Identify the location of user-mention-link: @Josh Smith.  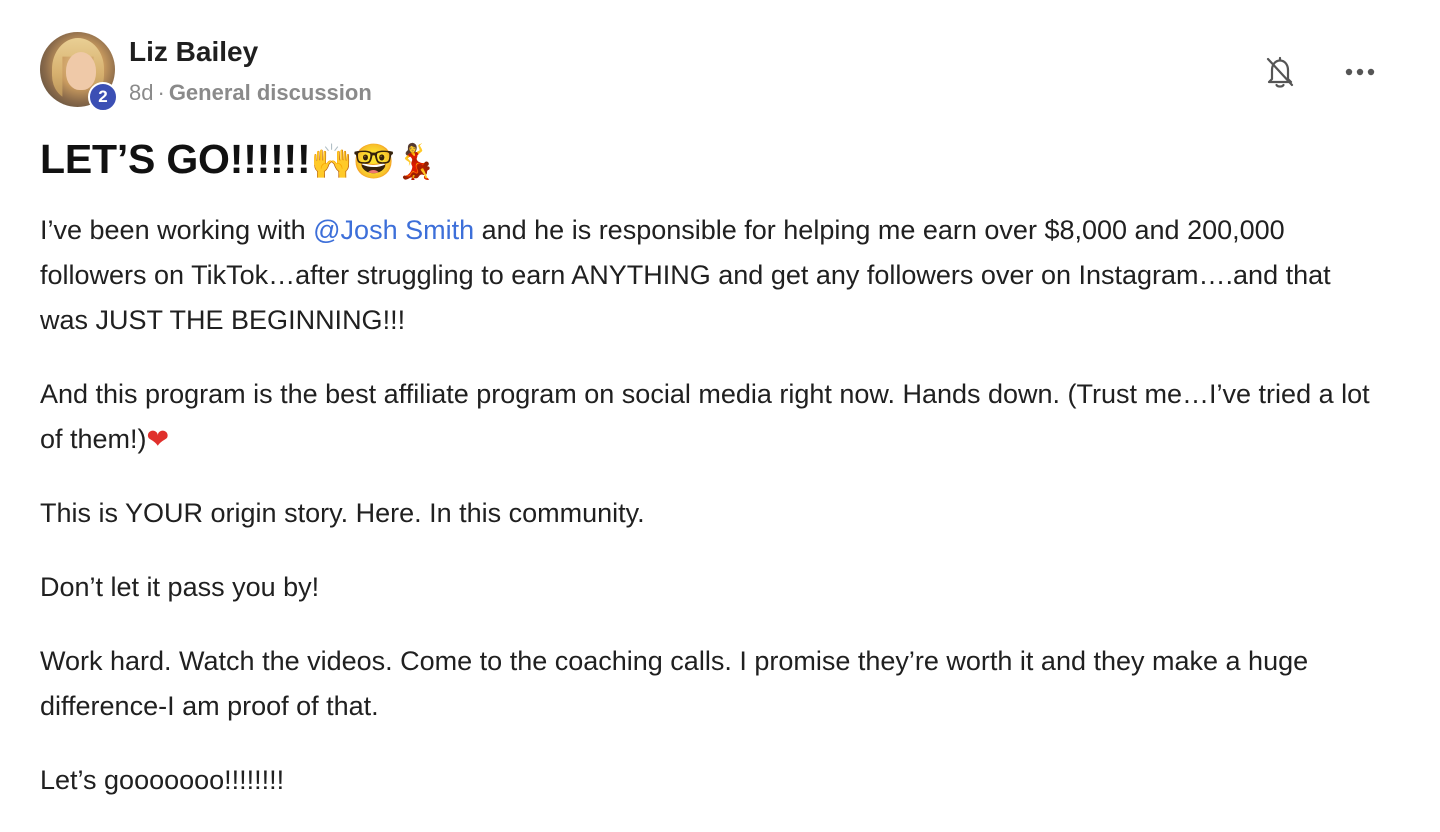
(393, 230).